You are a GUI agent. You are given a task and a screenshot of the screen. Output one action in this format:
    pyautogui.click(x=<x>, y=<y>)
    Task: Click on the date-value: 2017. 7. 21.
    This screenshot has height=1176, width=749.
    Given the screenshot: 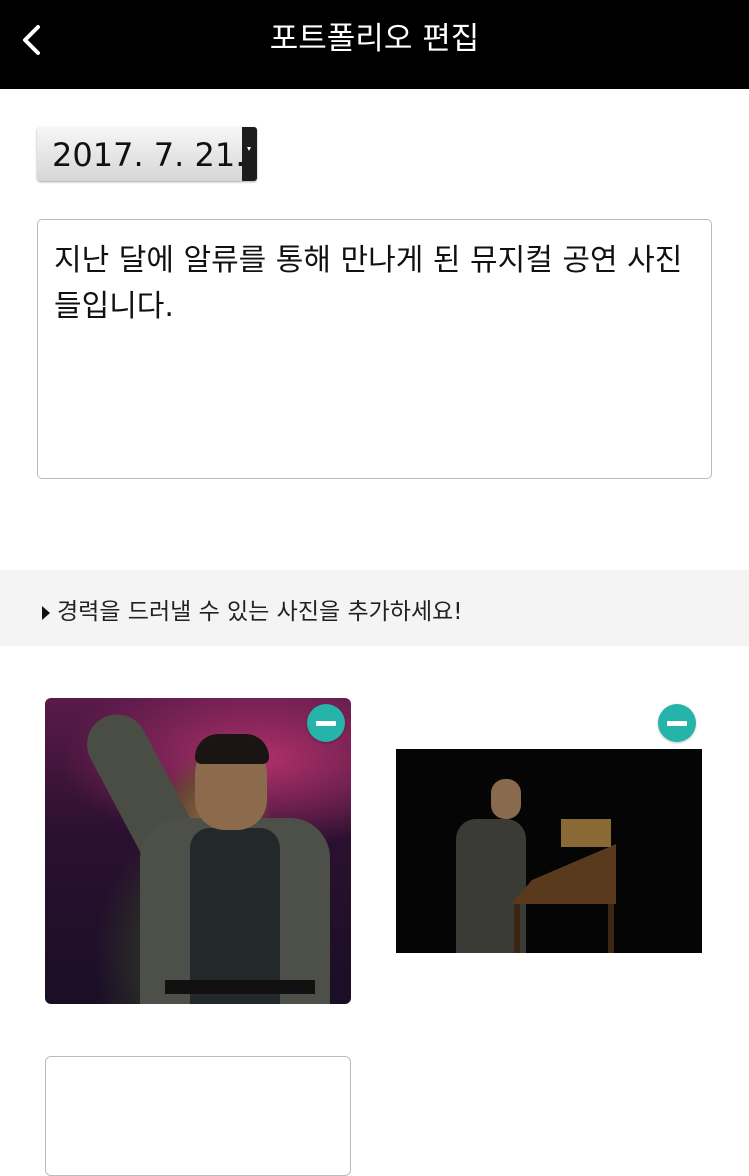 What is the action you would take?
    pyautogui.click(x=149, y=155)
    